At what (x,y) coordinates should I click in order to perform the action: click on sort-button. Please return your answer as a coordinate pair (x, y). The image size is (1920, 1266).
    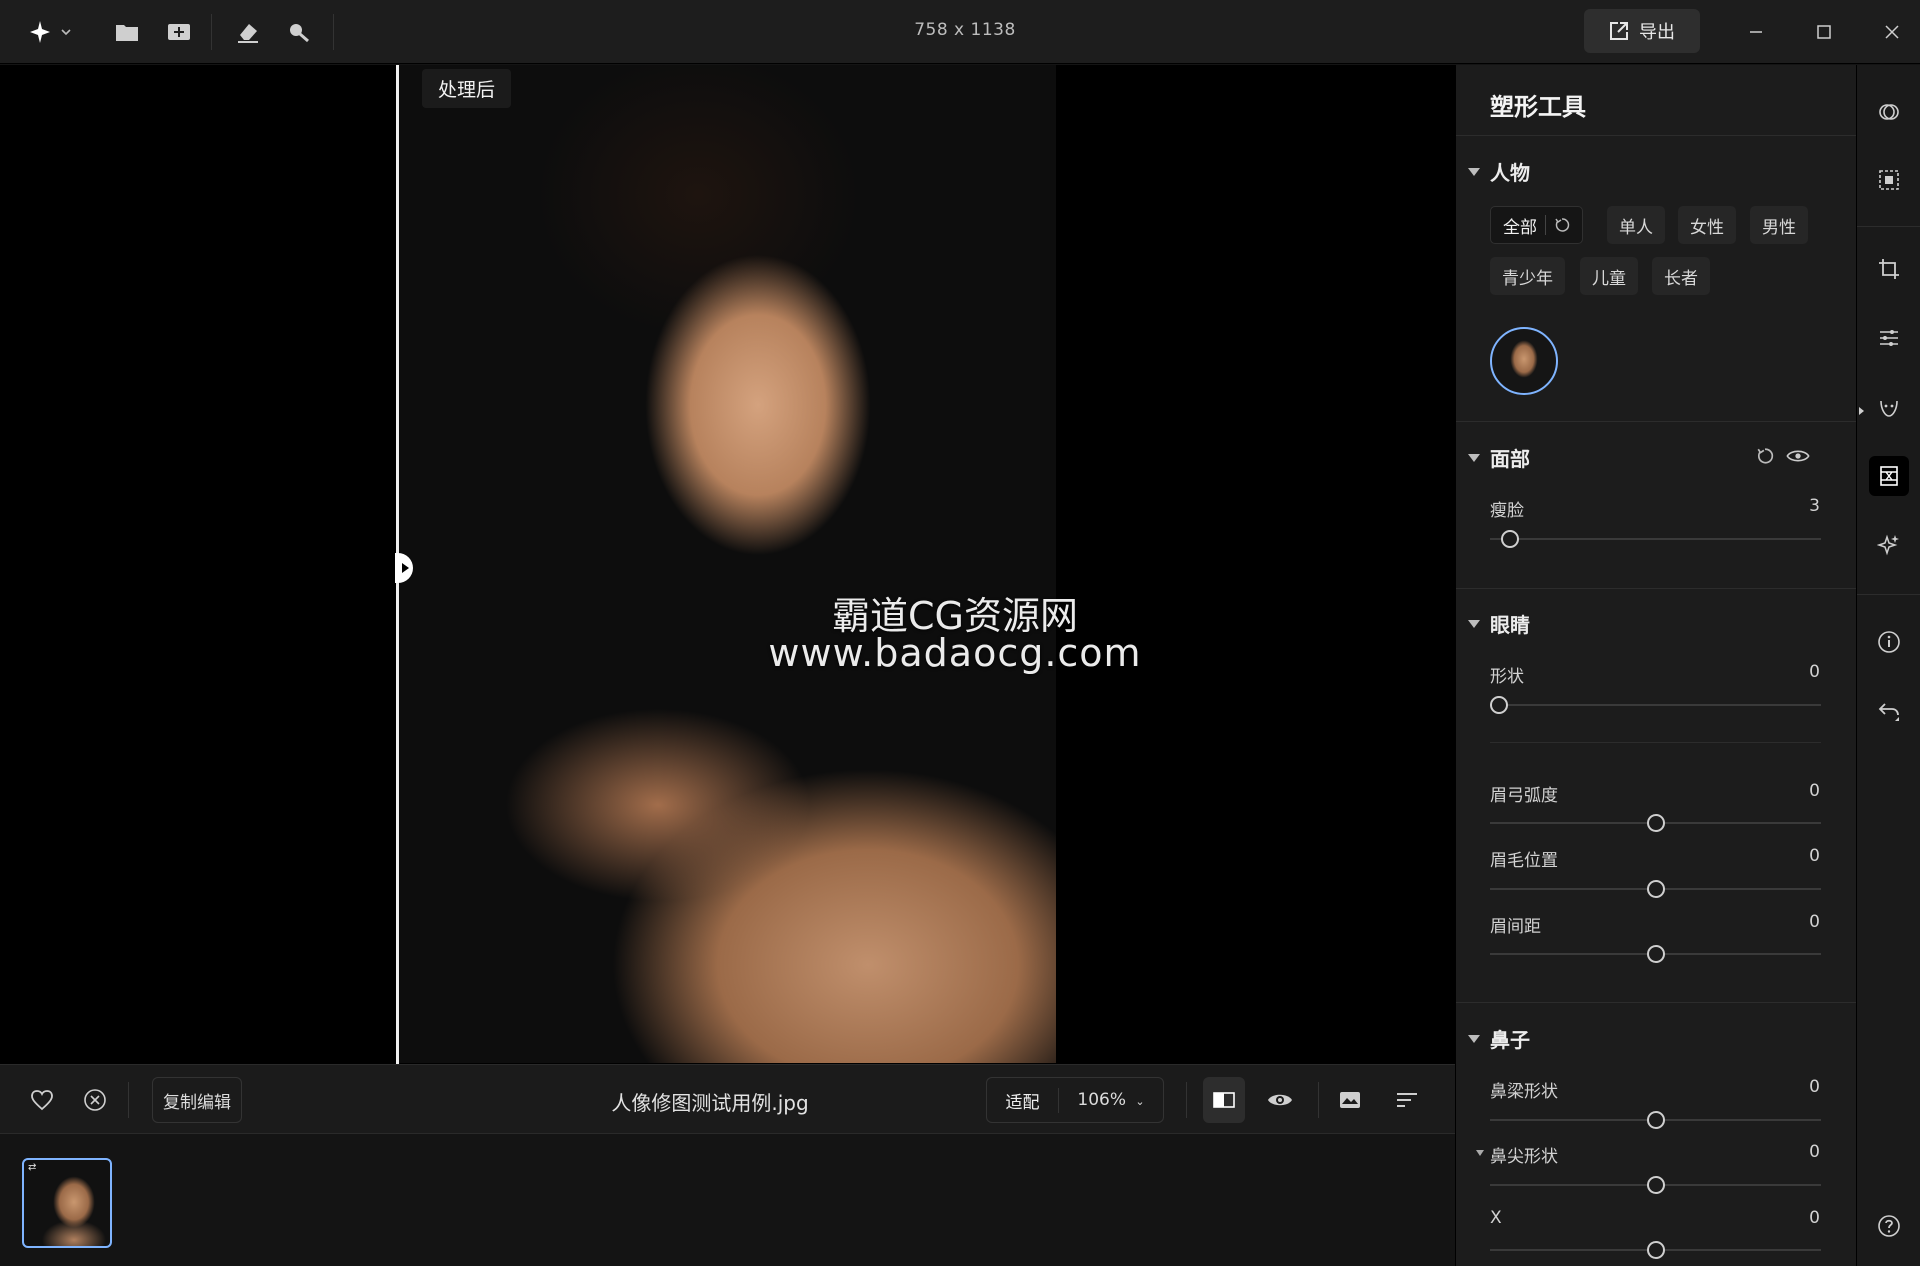
    Looking at the image, I should click on (1407, 1100).